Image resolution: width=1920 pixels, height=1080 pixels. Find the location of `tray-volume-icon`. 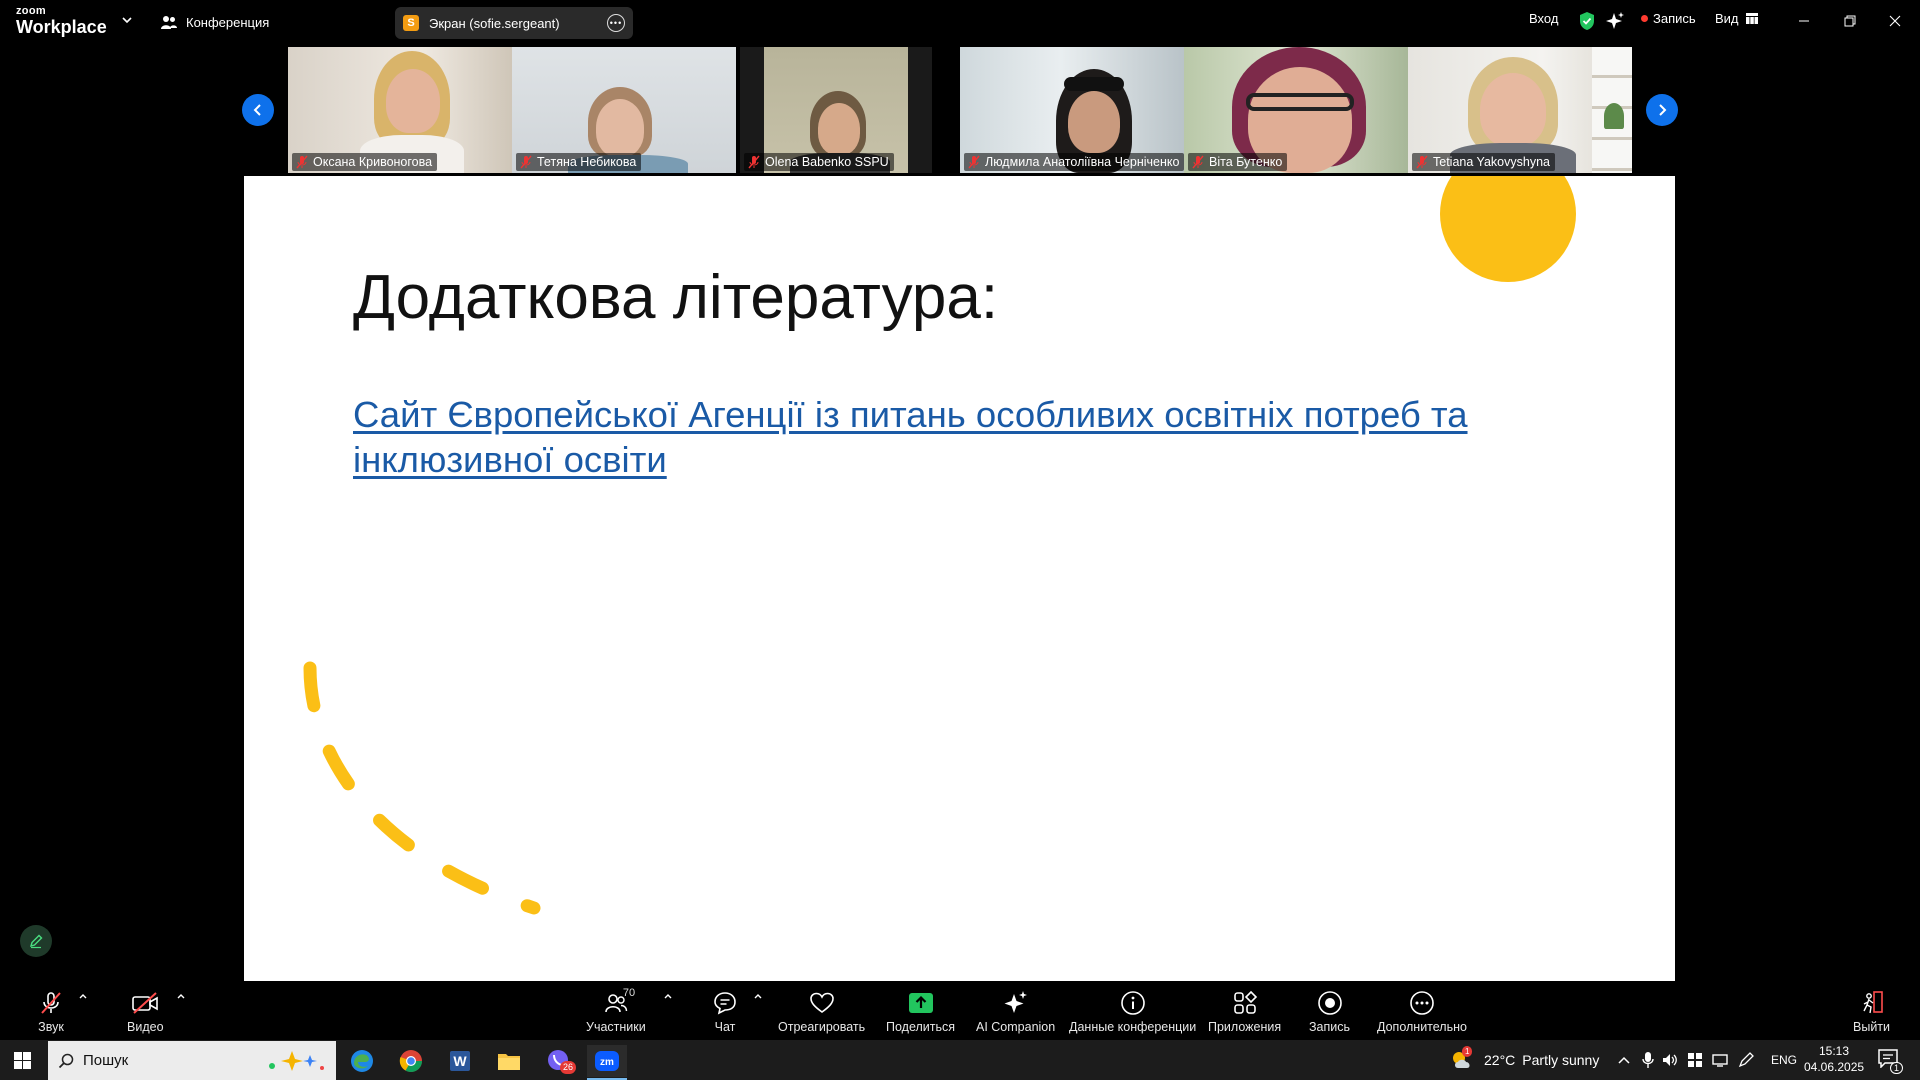

tray-volume-icon is located at coordinates (1670, 1060).